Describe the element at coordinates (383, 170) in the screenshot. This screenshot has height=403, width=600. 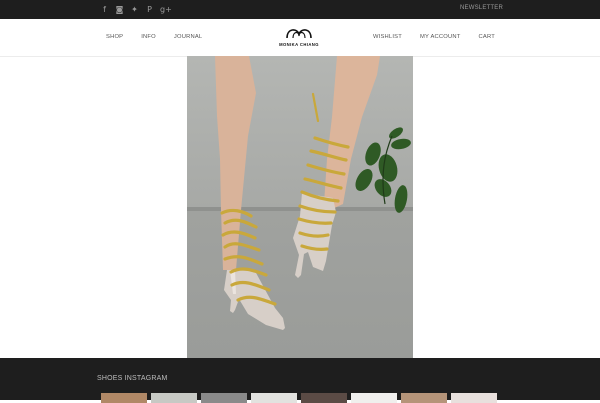
I see `plant-leaves-icon` at that location.